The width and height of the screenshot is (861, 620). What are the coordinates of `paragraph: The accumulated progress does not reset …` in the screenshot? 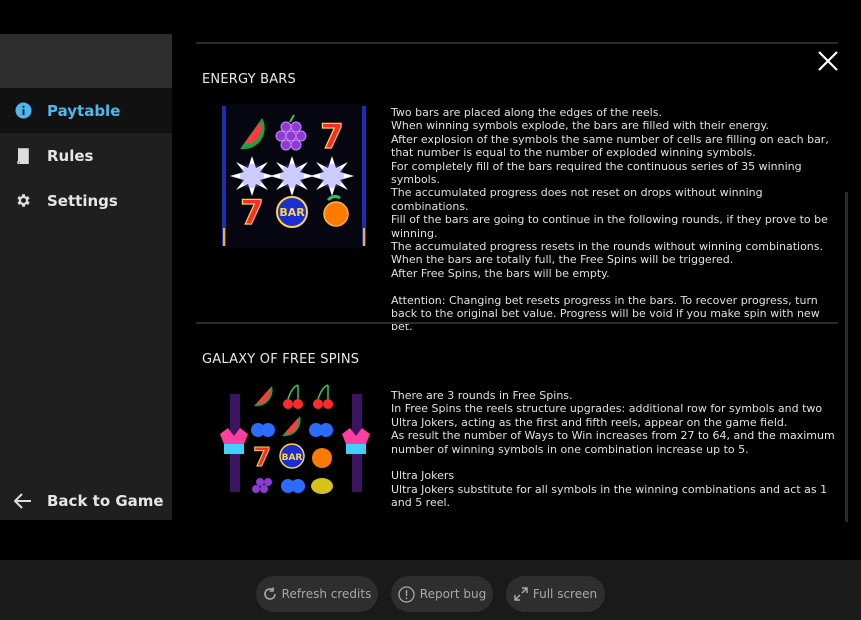 It's located at (577, 199).